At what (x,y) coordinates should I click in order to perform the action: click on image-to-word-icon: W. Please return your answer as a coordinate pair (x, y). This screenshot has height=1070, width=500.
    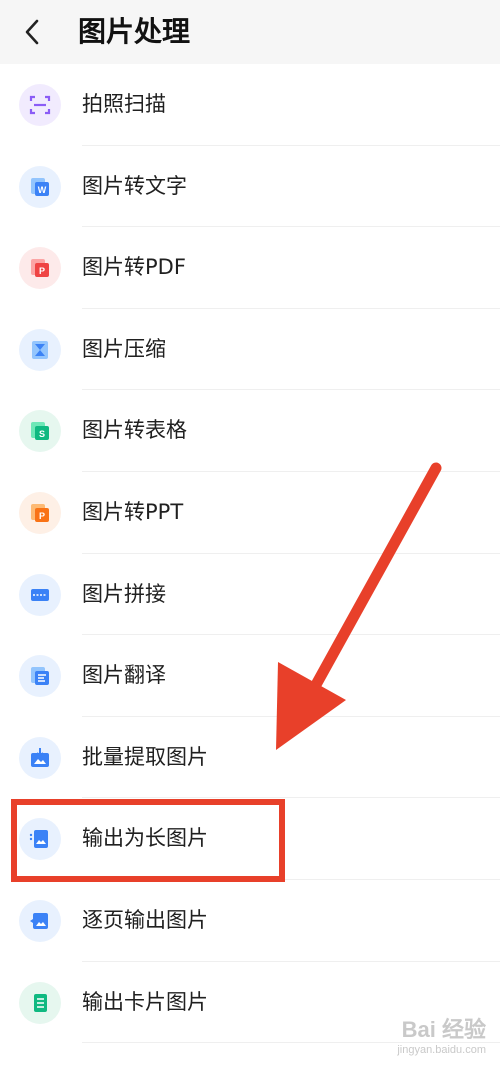
    Looking at the image, I should click on (40, 186).